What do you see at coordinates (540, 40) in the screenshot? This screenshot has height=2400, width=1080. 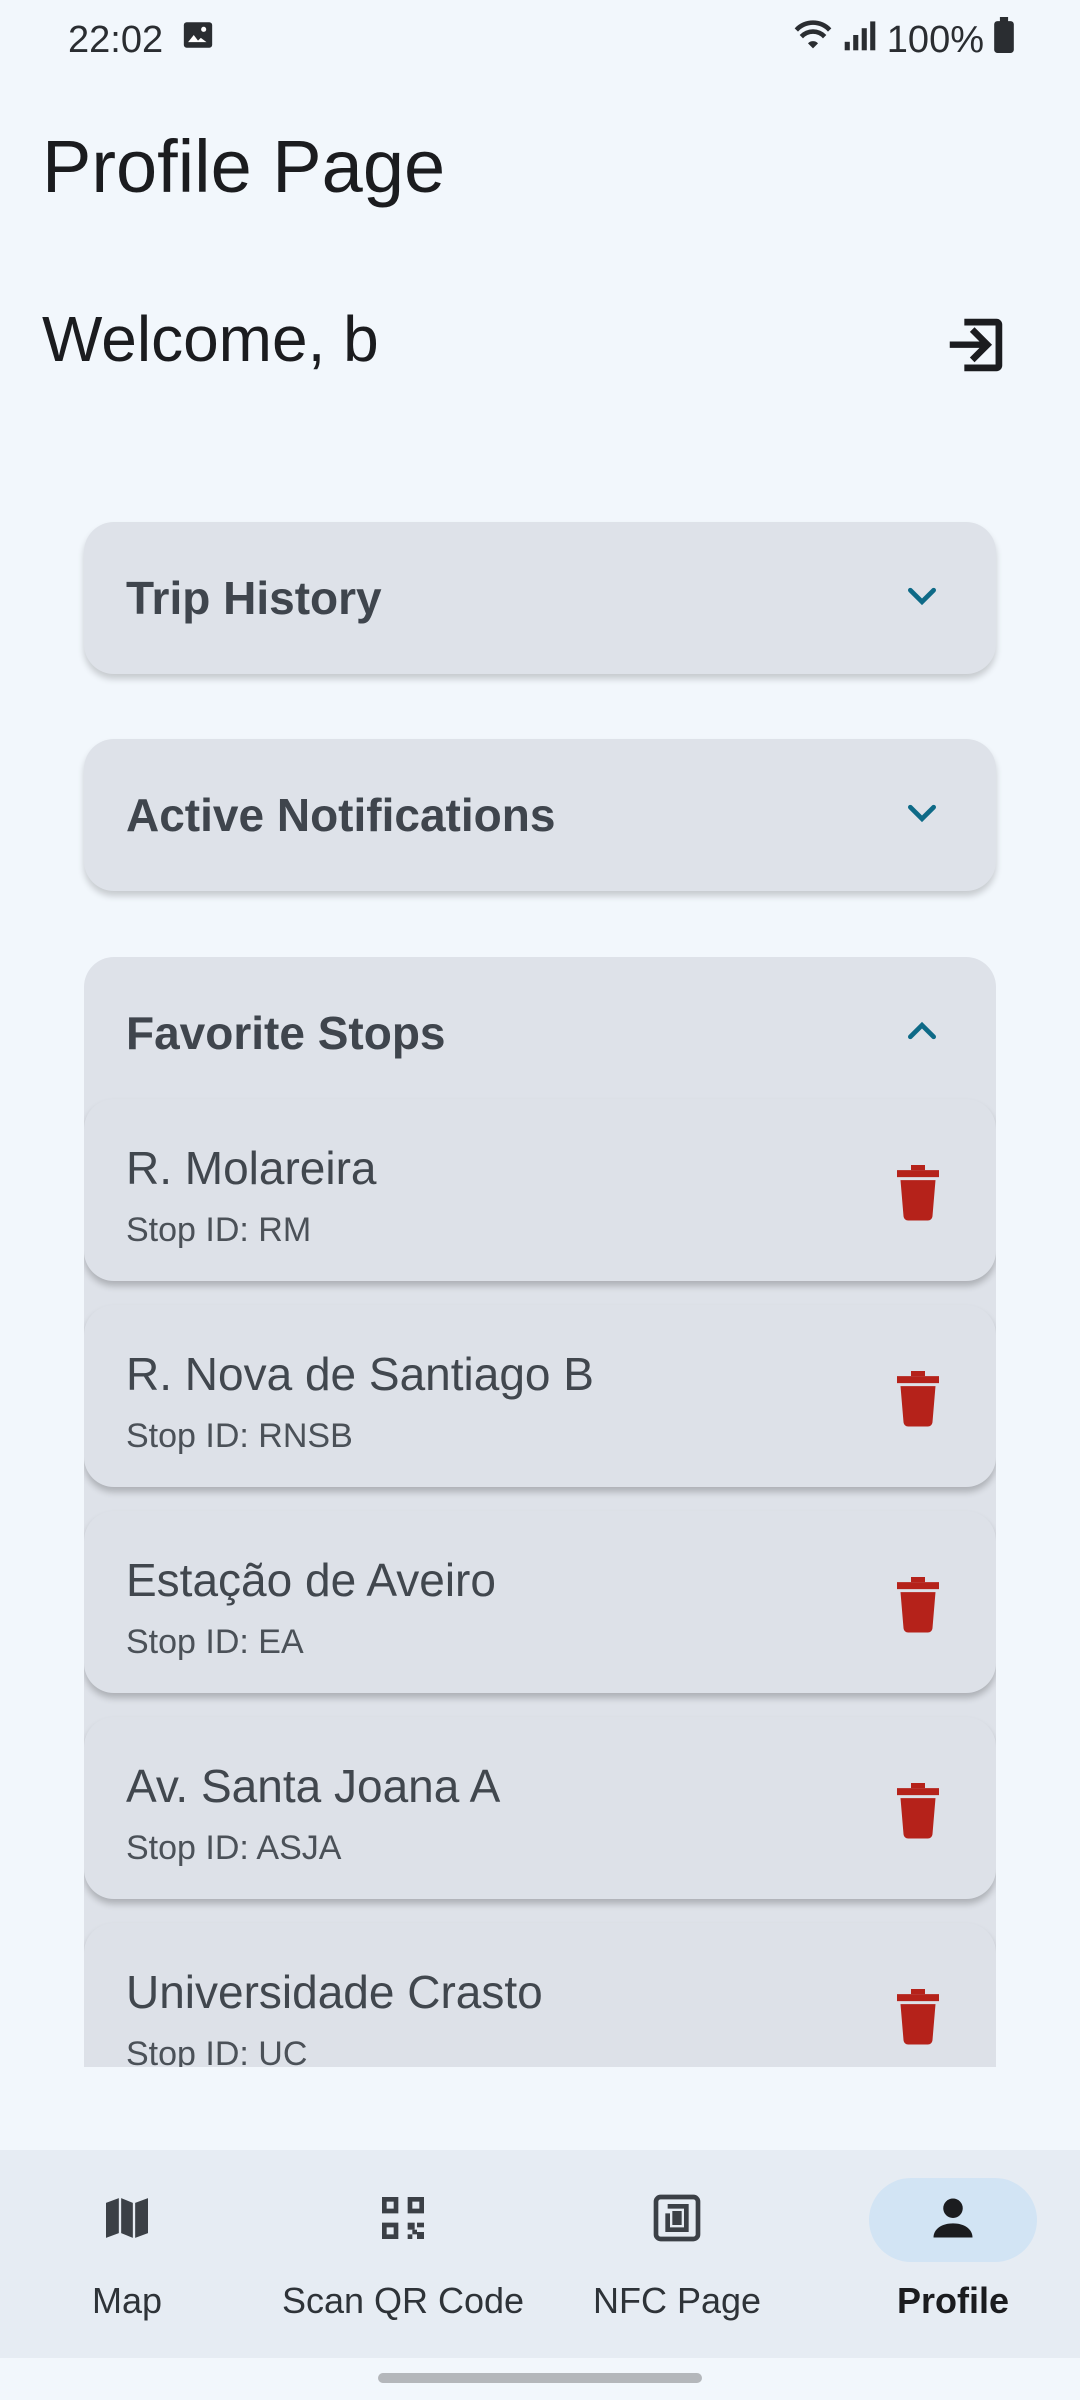 I see `status-bar: 22:02 100%` at bounding box center [540, 40].